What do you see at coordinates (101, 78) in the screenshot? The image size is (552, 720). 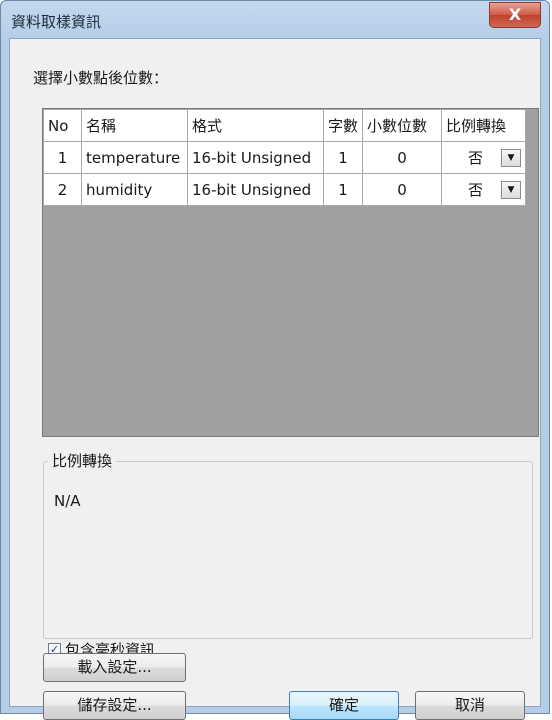 I see `decimal-section-label: 選擇小數點後位數：` at bounding box center [101, 78].